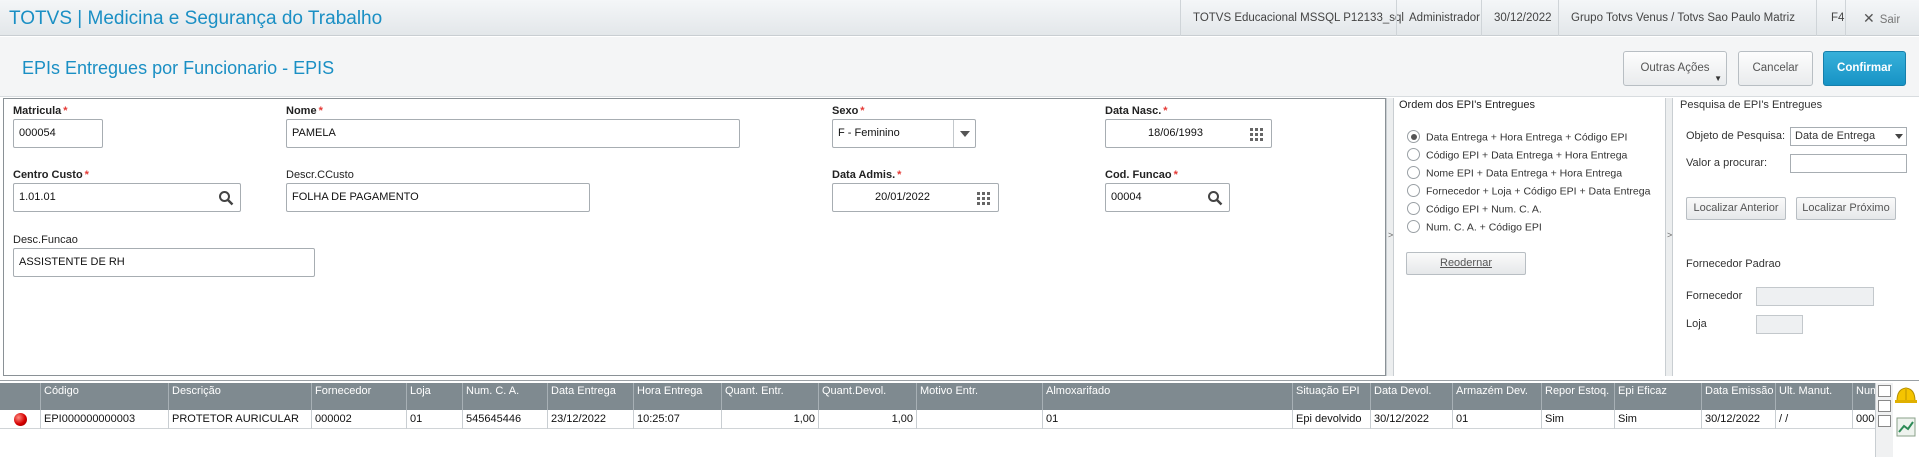 This screenshot has width=1919, height=457. What do you see at coordinates (1884, 421) in the screenshot?
I see `scroll-down-icon` at bounding box center [1884, 421].